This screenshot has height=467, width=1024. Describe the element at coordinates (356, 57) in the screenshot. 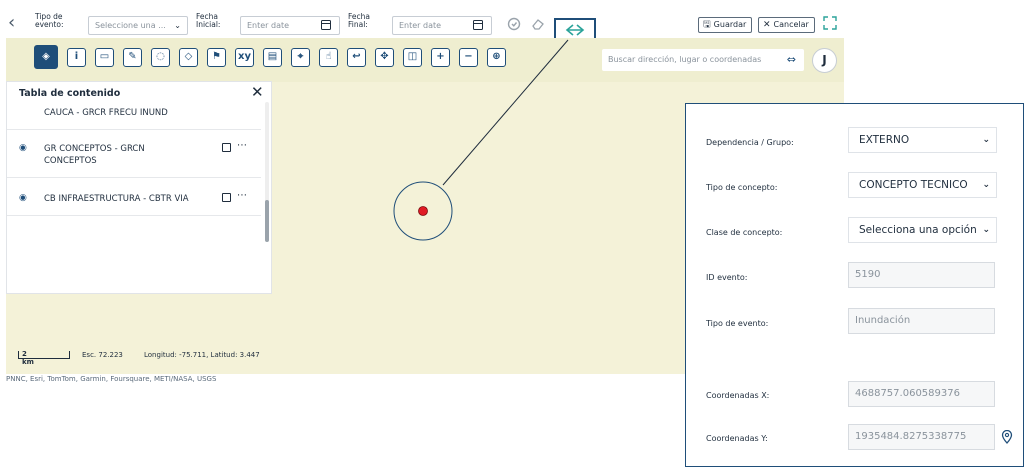

I see `back-icon: ↩` at that location.